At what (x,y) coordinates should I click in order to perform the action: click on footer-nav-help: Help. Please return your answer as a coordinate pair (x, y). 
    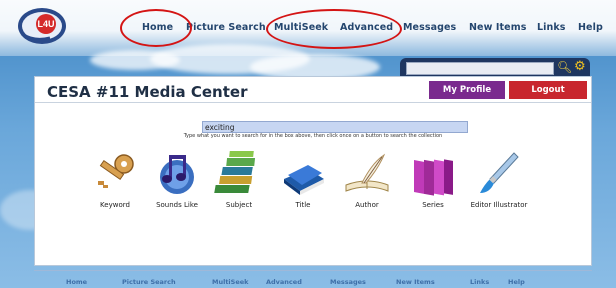
    Looking at the image, I should click on (516, 282).